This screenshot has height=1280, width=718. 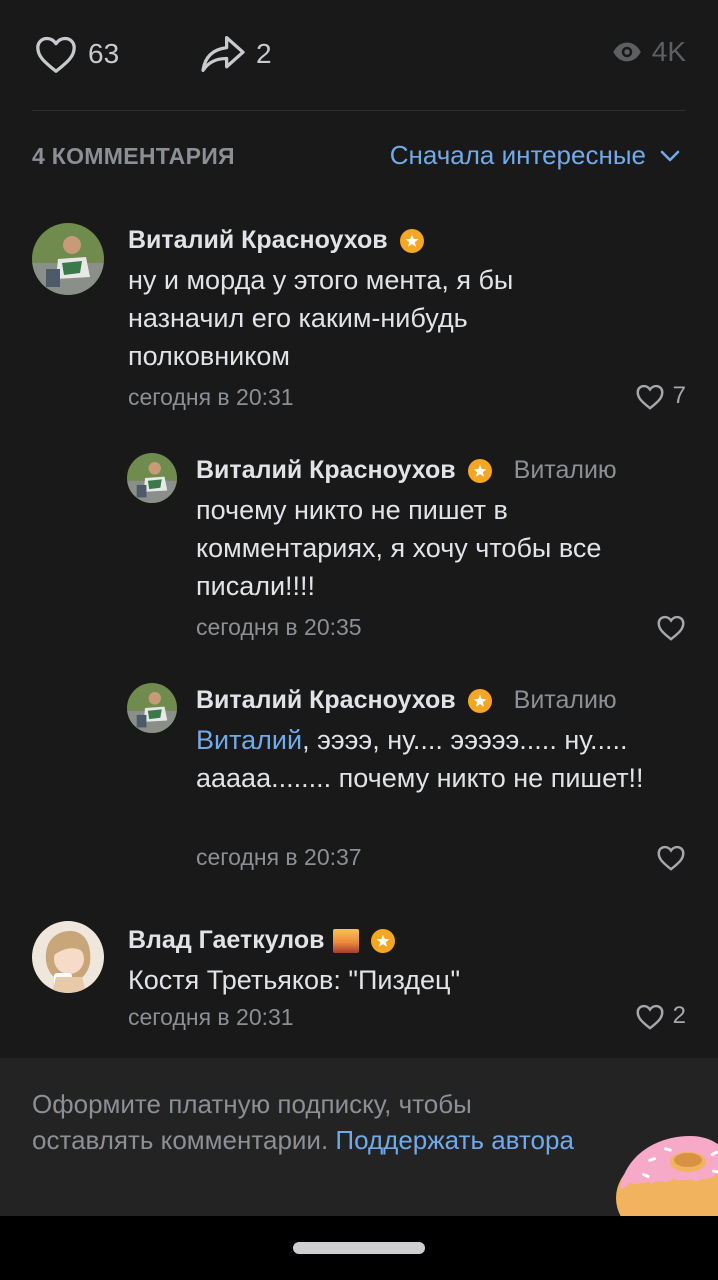 I want to click on like-post-button: 63, so click(x=76, y=54).